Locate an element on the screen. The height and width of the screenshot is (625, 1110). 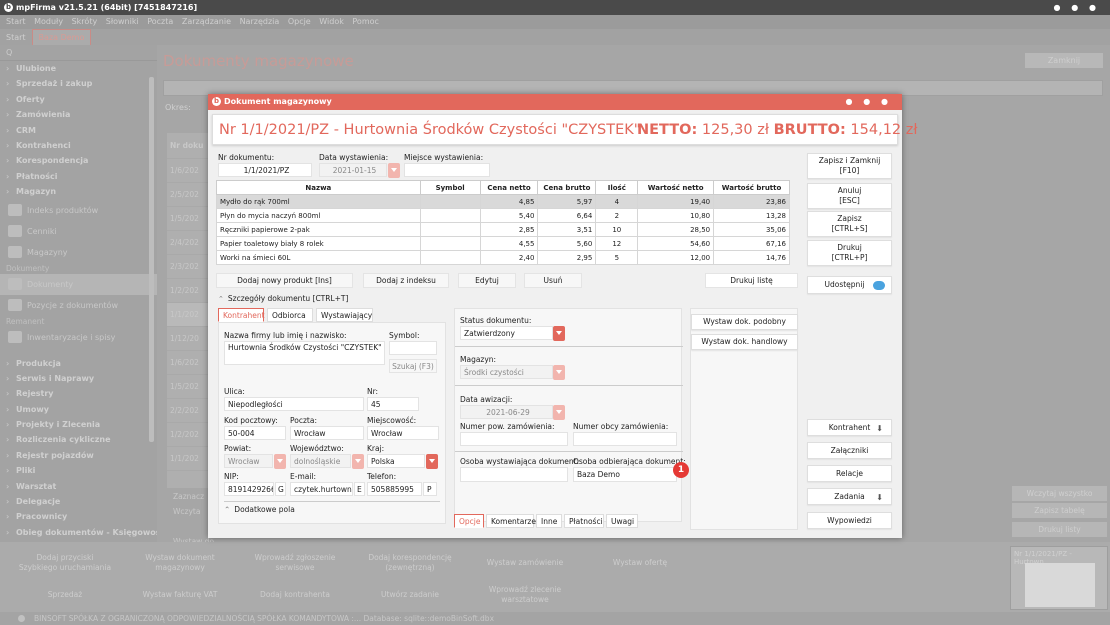
table-row: 1/1/202 is located at coordinates (189, 315).